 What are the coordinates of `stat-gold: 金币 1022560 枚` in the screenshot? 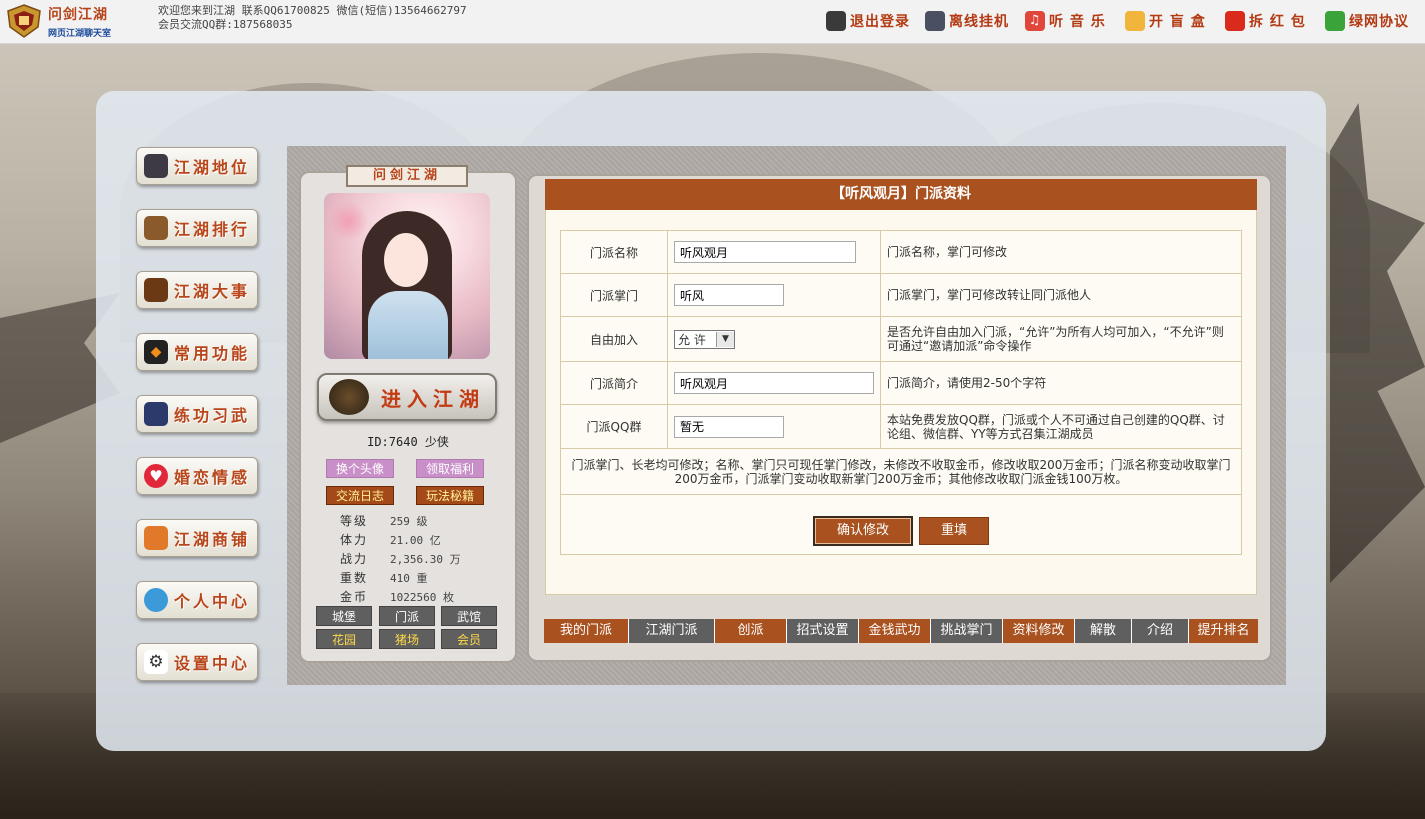 It's located at (397, 596).